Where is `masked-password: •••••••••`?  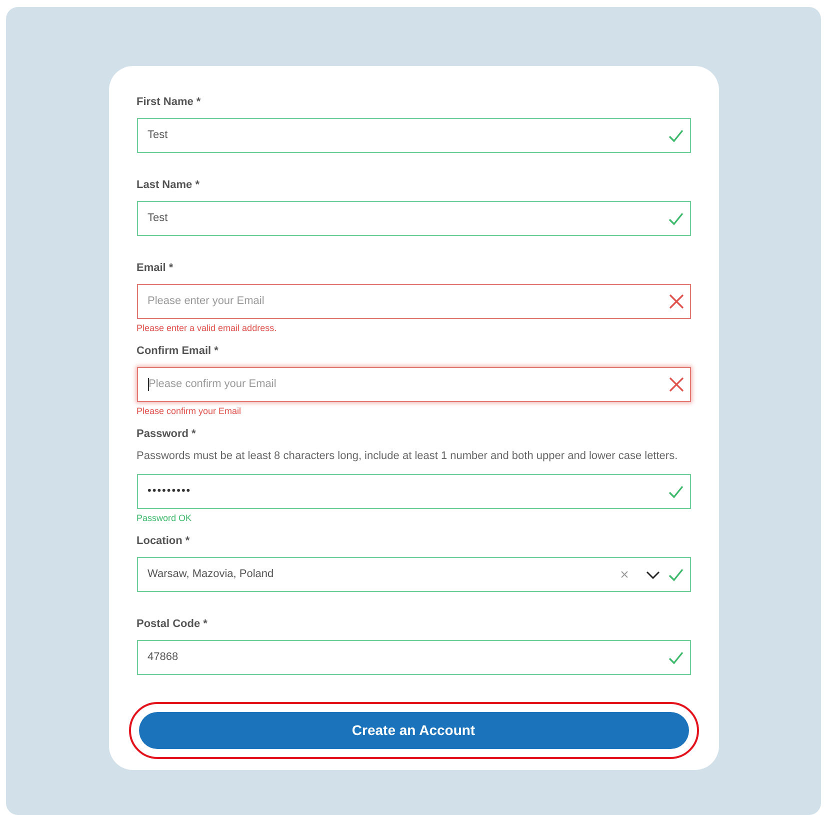 masked-password: ••••••••• is located at coordinates (170, 492).